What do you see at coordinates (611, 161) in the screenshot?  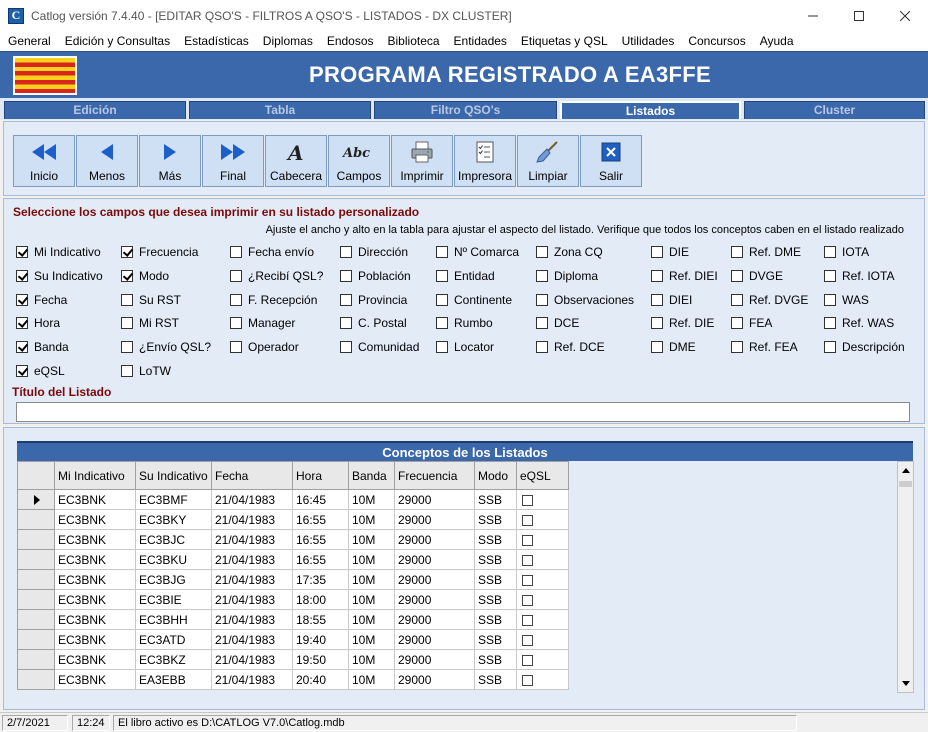 I see `salir-button: Salir` at bounding box center [611, 161].